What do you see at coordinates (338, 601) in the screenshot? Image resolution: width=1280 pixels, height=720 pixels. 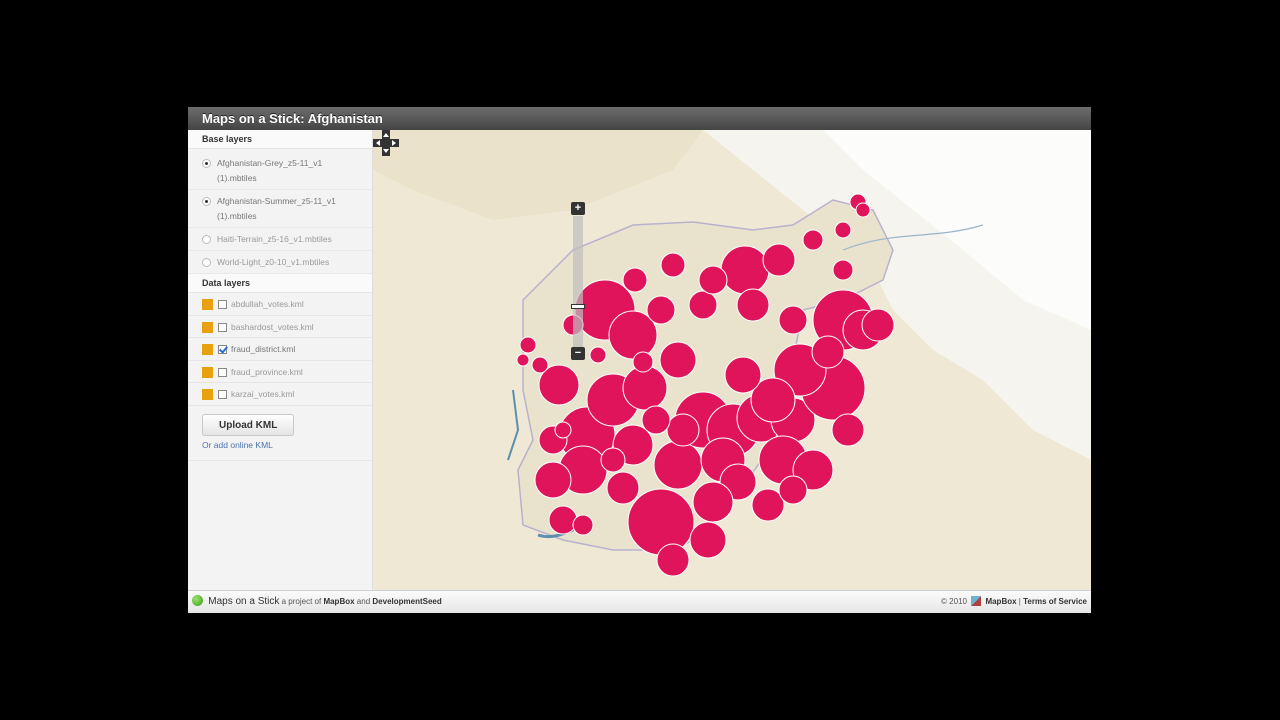 I see `mapbox-link: MapBox` at bounding box center [338, 601].